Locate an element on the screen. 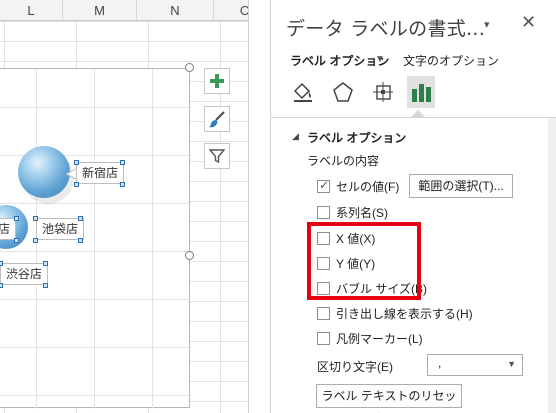 This screenshot has height=413, width=556. checkbox-label: 凡例マーカー(L) is located at coordinates (379, 338).